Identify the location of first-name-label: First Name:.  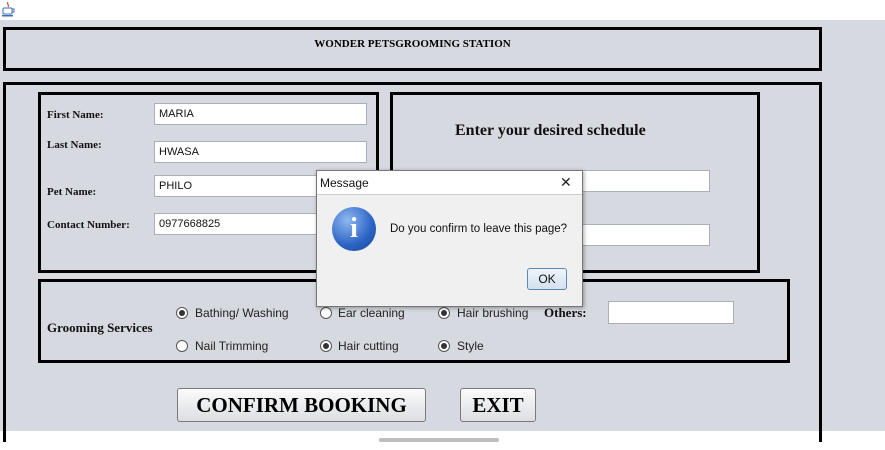
(75, 115).